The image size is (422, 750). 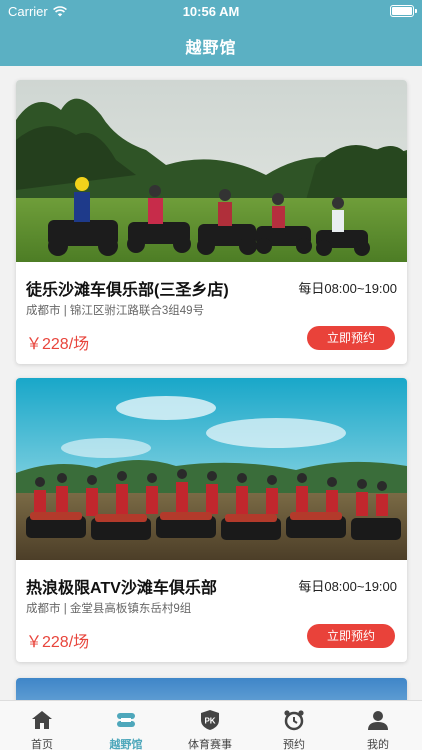 I want to click on venue-name: 徒乐沙滩车俱乐部(三圣乡店), so click(x=127, y=290).